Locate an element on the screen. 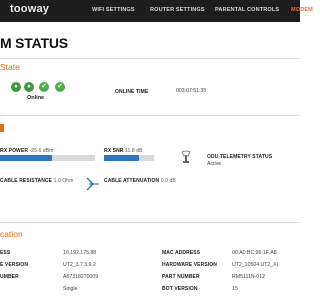 This screenshot has height=300, width=320. software-version-label: E VERSION is located at coordinates (14, 265).